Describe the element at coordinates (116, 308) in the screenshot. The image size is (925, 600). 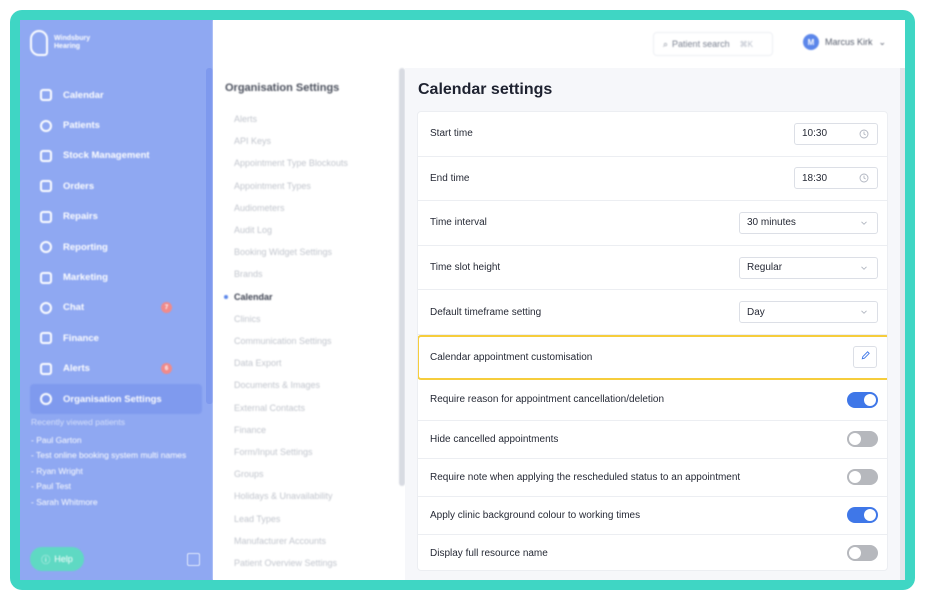
I see `sidebar-item-chat: Chat 7` at that location.